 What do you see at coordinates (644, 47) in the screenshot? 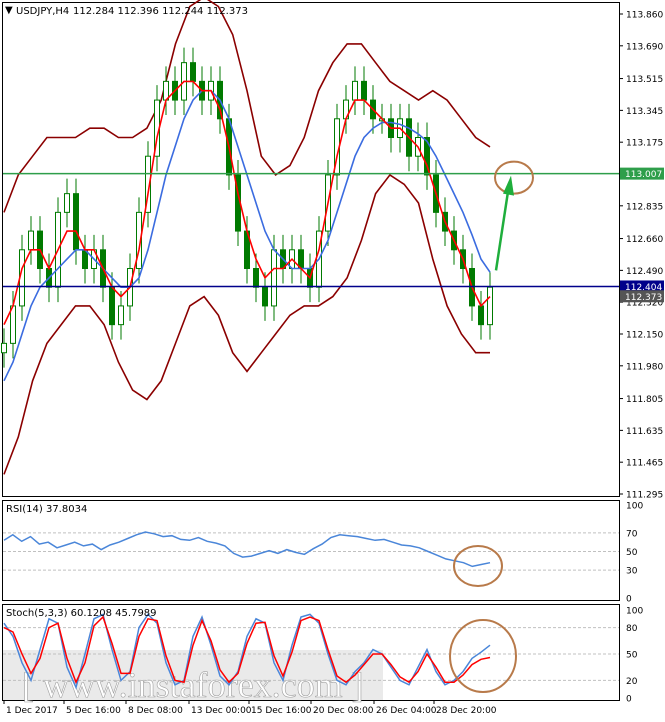
I see `price-tick-label: 113.690` at bounding box center [644, 47].